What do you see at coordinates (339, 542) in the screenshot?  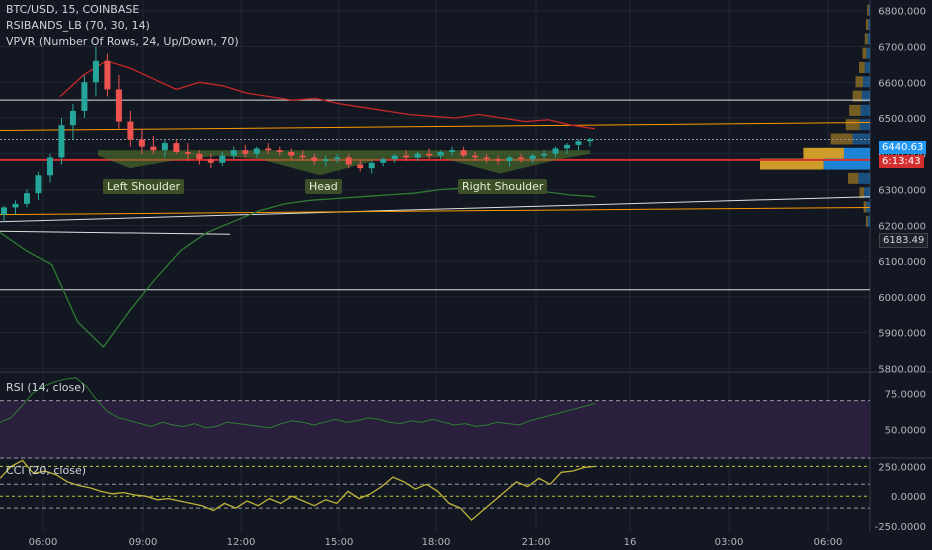 I see `x-tick-label: 15:00` at bounding box center [339, 542].